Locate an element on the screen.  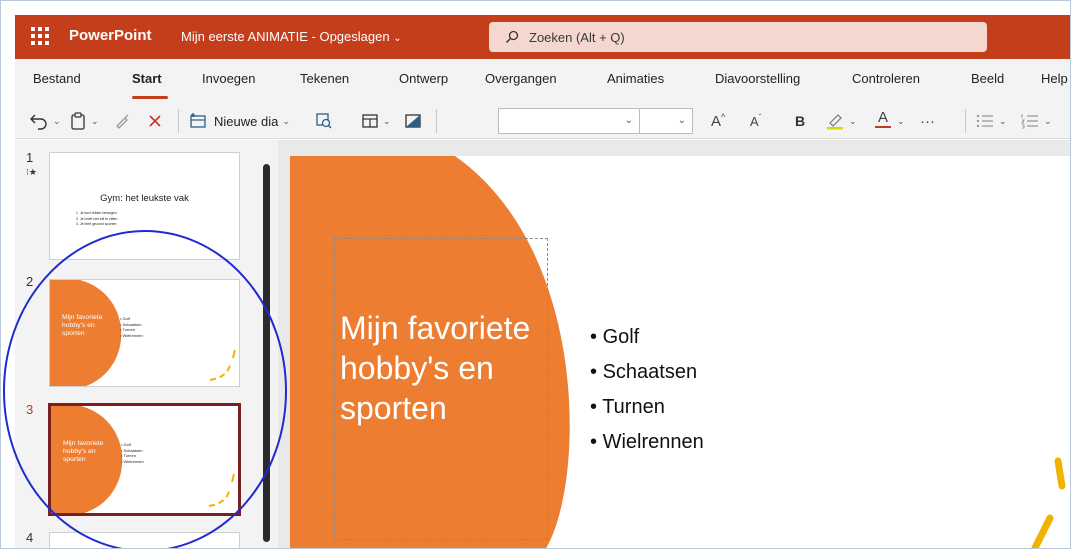
slide-bullet-list: • Golf • Schaatsen • Turnen • Wielrennen is located at coordinates (647, 390).